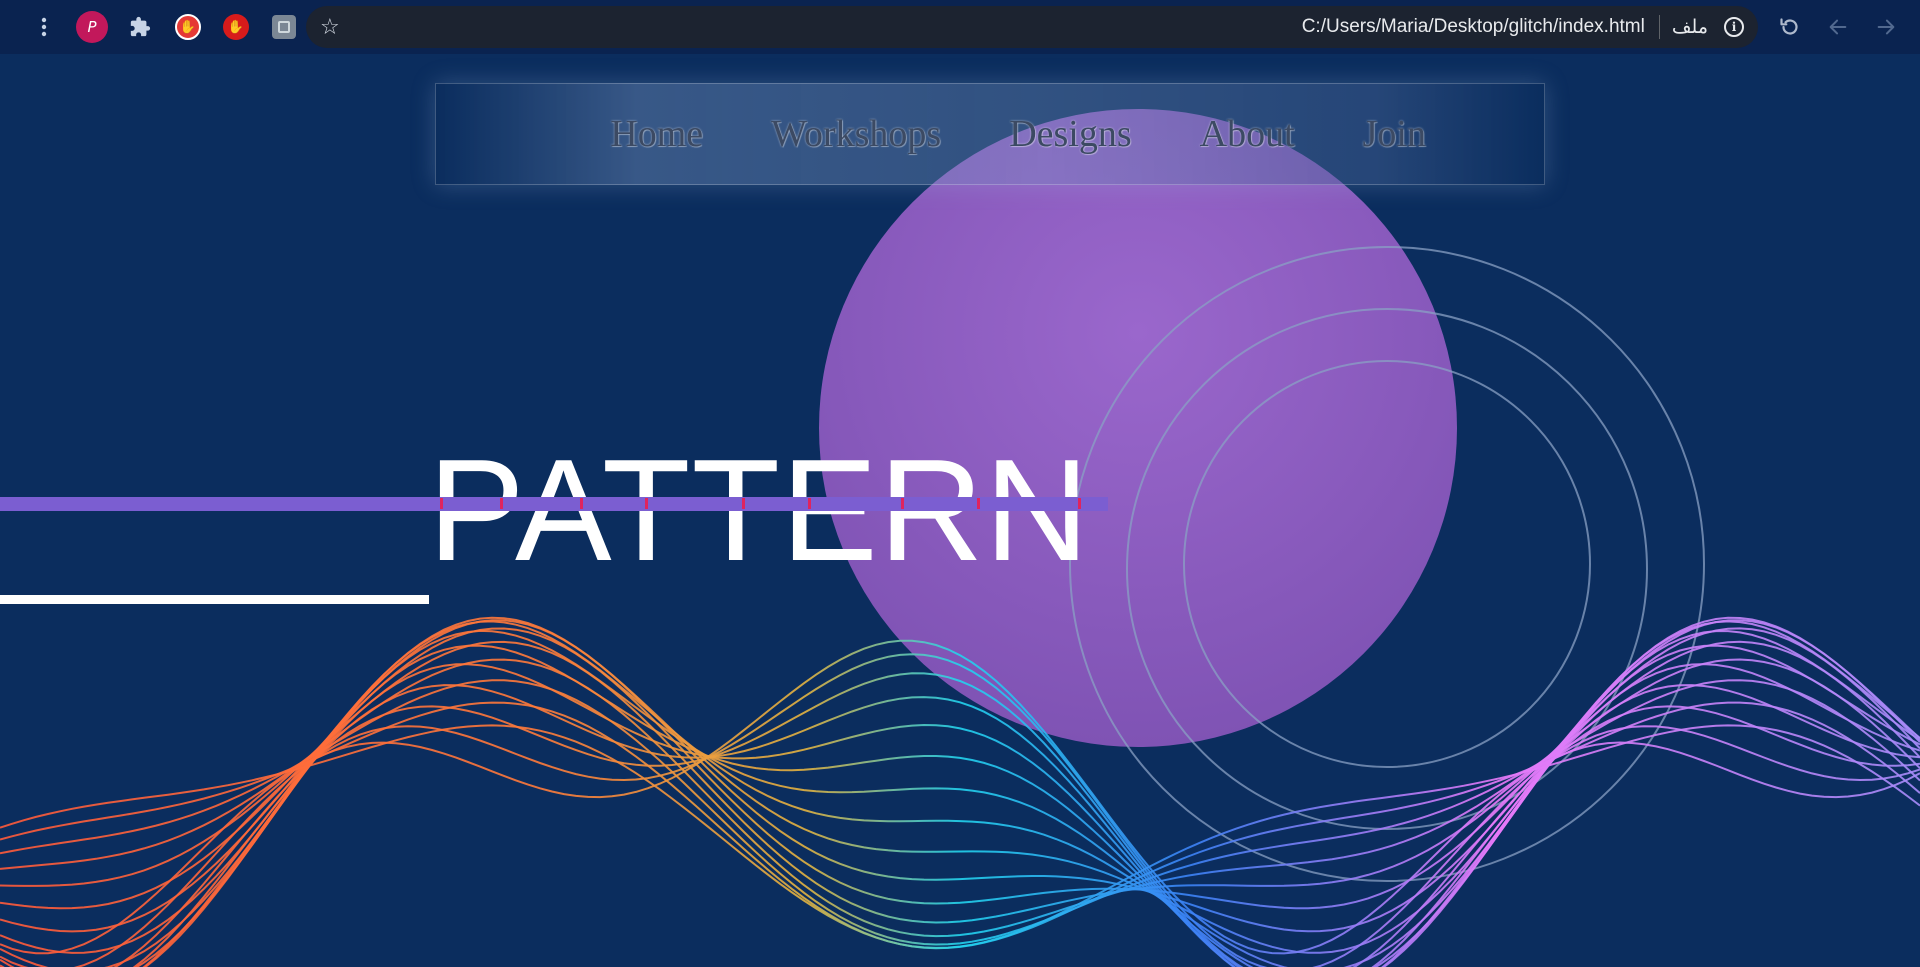 The height and width of the screenshot is (967, 1920). What do you see at coordinates (1886, 27) in the screenshot?
I see `forward-arrow-icon` at bounding box center [1886, 27].